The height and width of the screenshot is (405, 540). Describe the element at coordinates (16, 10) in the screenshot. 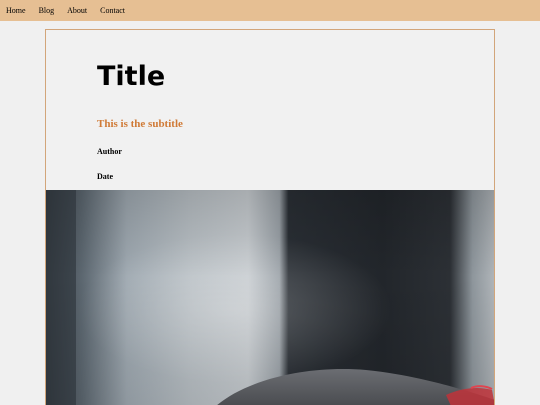

I see `nav-link-home: Home` at that location.